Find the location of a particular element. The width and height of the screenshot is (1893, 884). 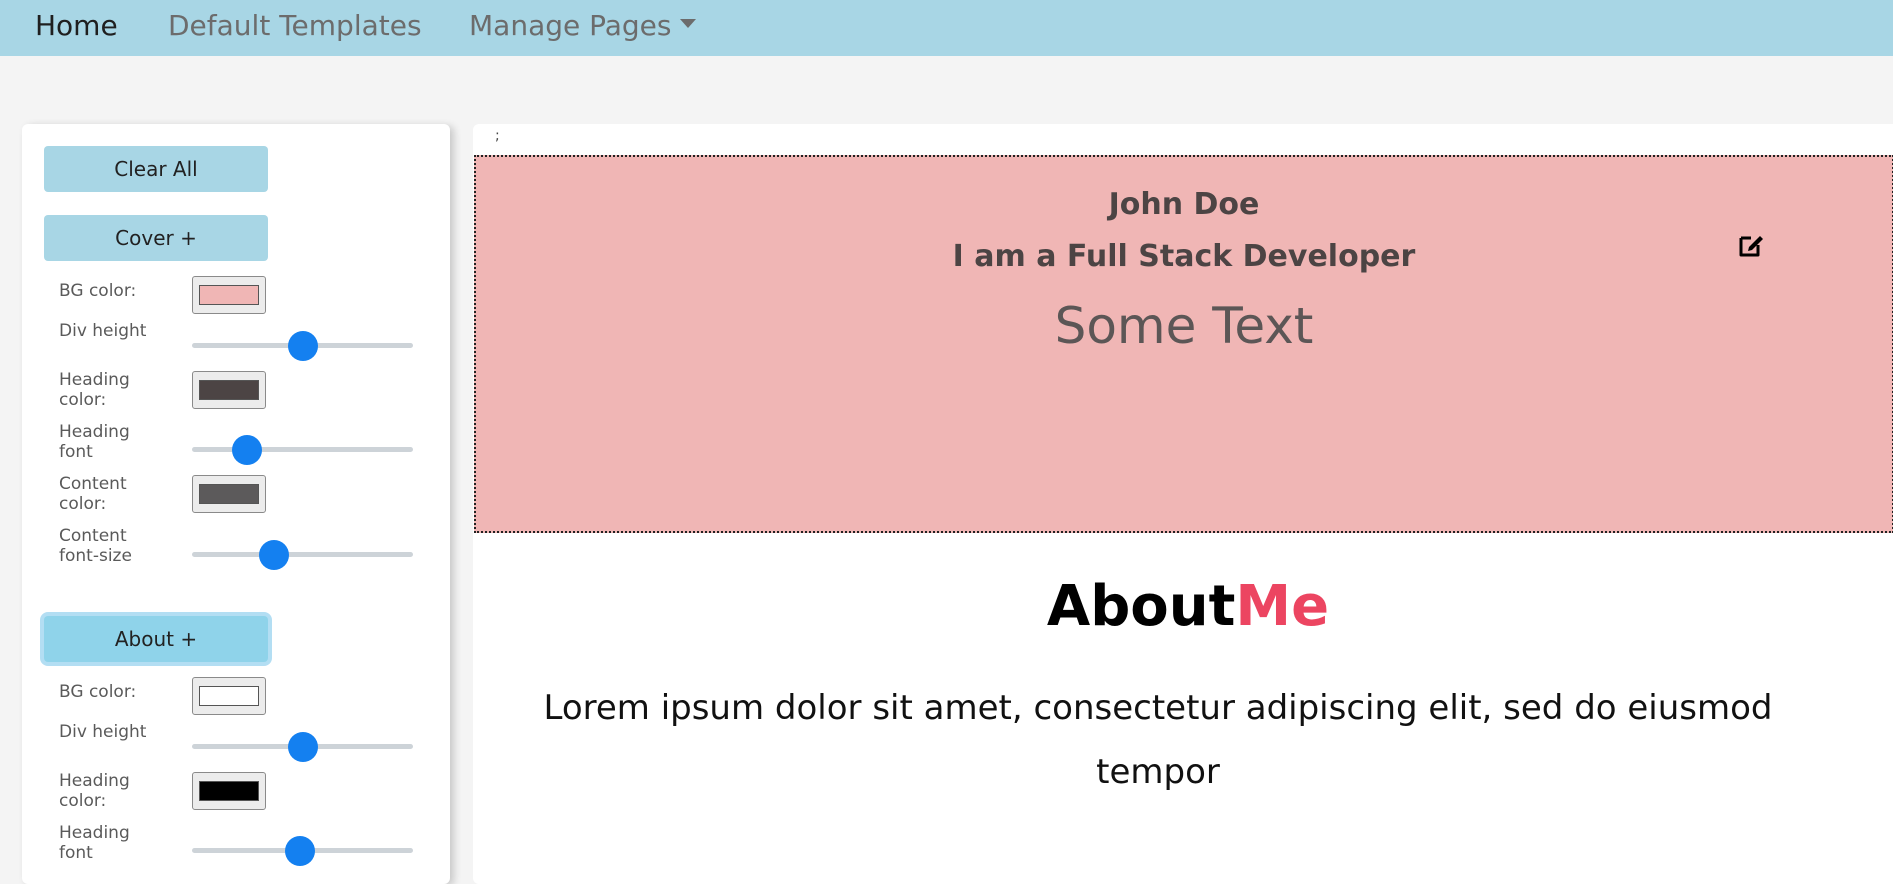

cover-bg-color-label: BG color: is located at coordinates (98, 291).